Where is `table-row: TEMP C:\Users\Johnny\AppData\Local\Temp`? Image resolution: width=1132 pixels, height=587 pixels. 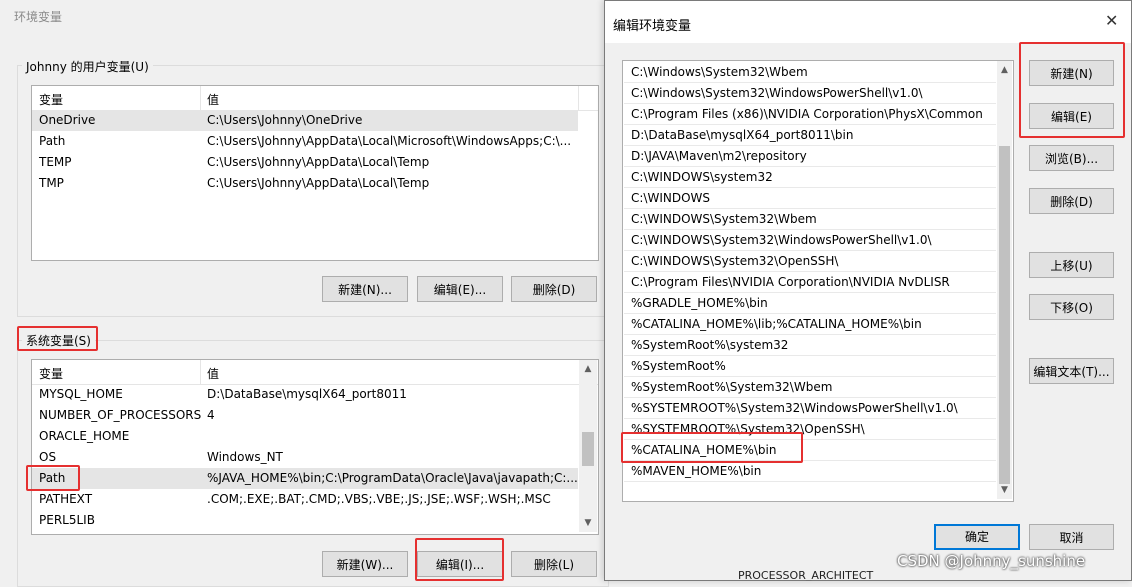 table-row: TEMP C:\Users\Johnny\AppData\Local\Temp is located at coordinates (305, 162).